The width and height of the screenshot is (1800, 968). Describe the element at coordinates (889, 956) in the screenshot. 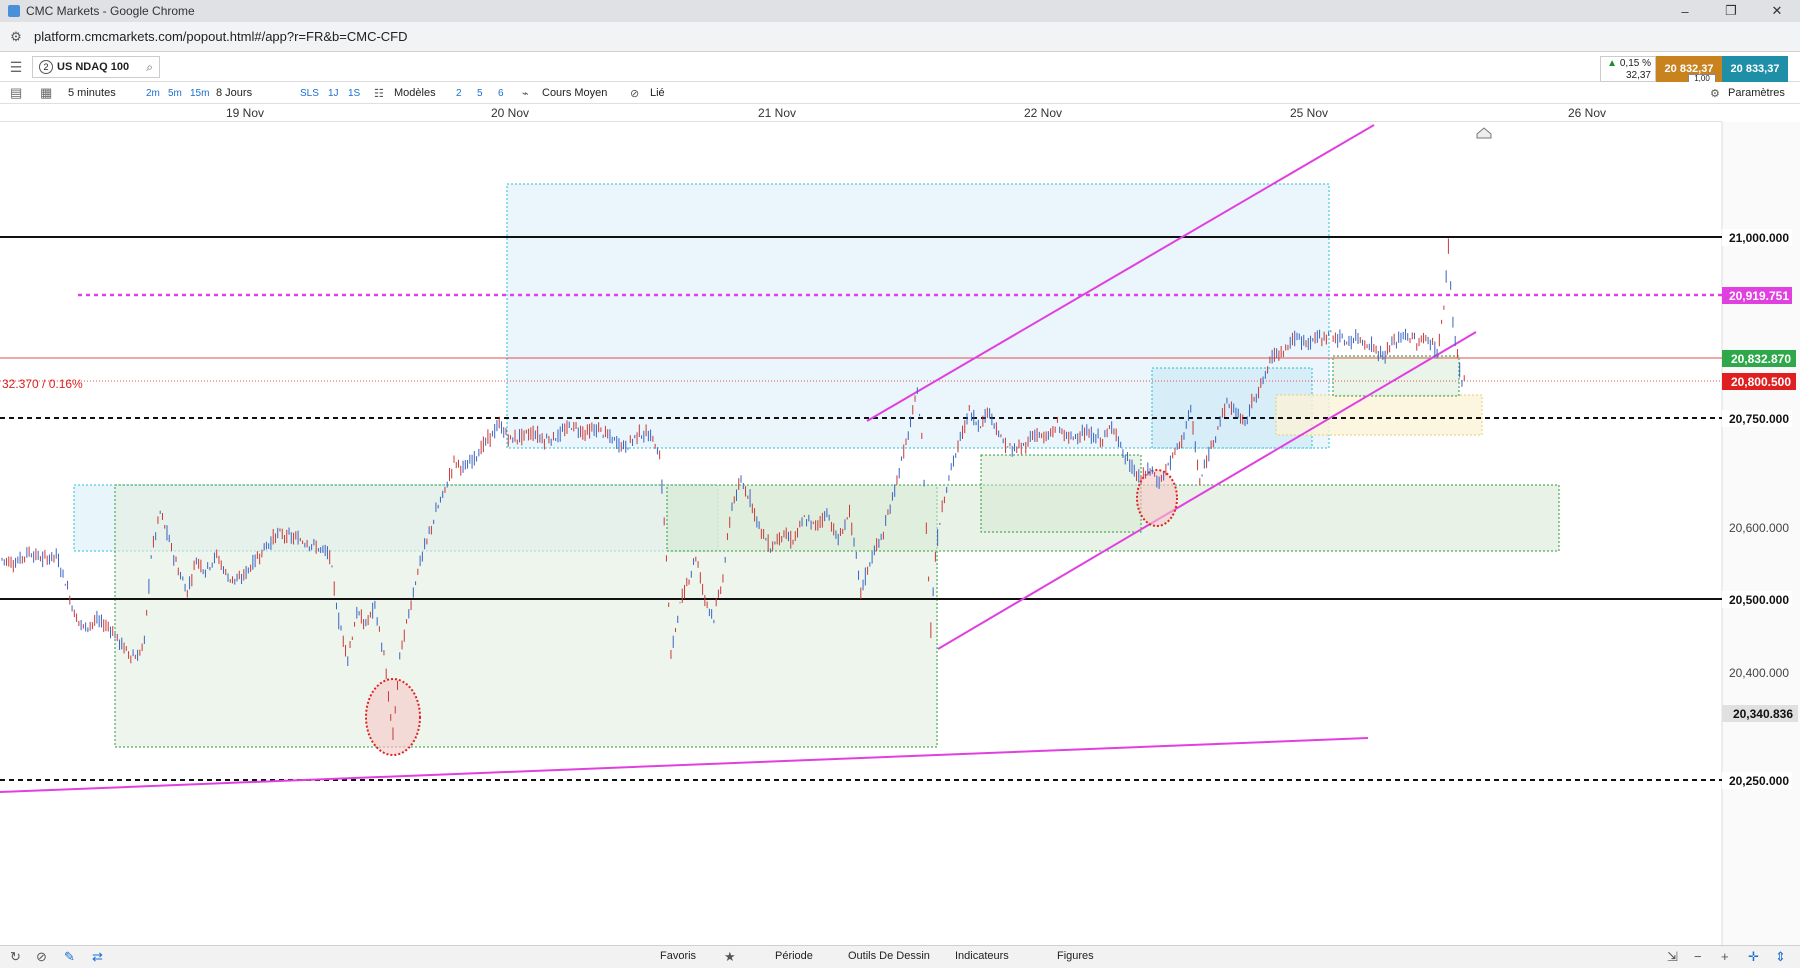

I see `tab-outils-de-dessin: Outils De Dessin` at that location.